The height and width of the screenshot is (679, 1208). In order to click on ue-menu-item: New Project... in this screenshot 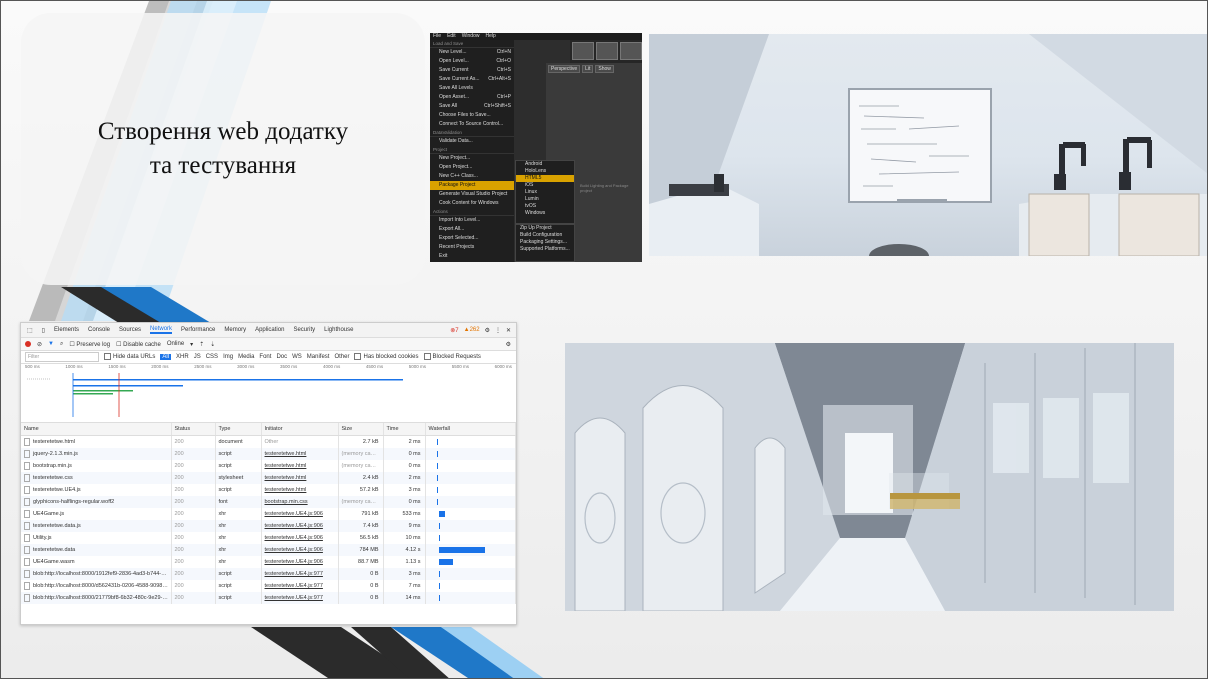, I will do `click(472, 158)`.